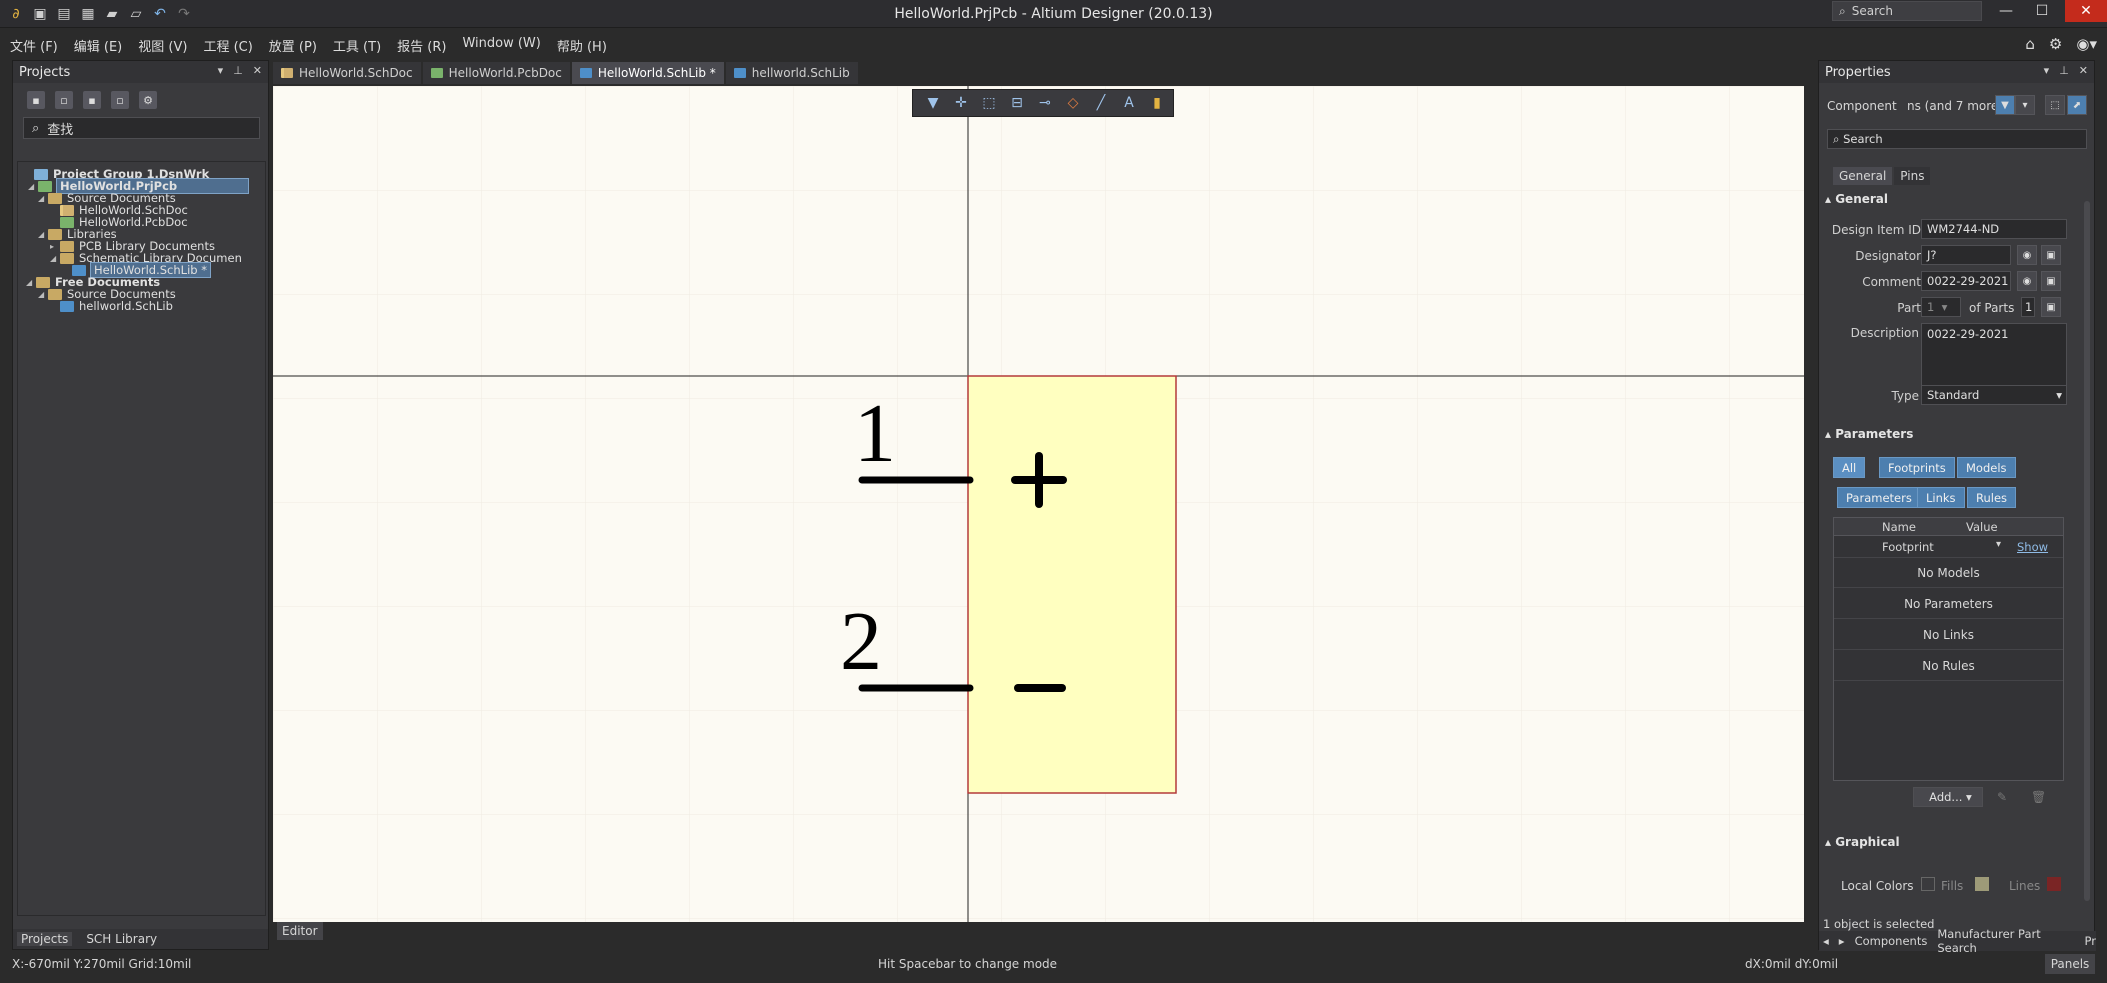  Describe the element at coordinates (1849, 467) in the screenshot. I see `chip-all: All` at that location.